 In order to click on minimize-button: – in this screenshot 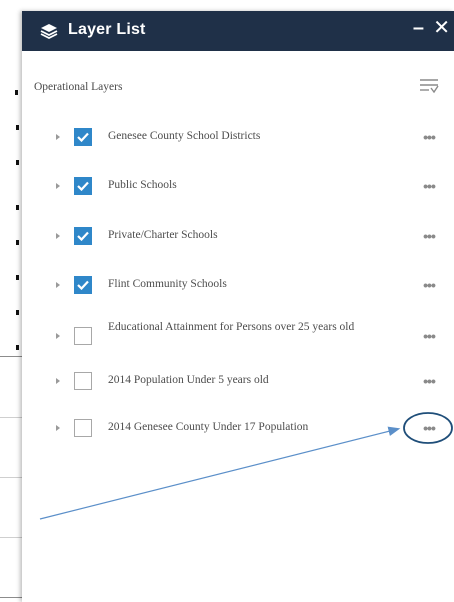, I will do `click(418, 28)`.